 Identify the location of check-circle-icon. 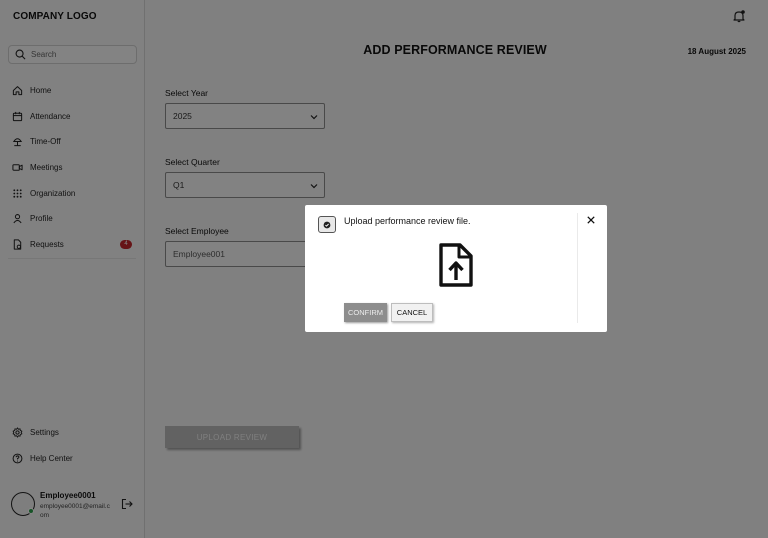
(327, 224).